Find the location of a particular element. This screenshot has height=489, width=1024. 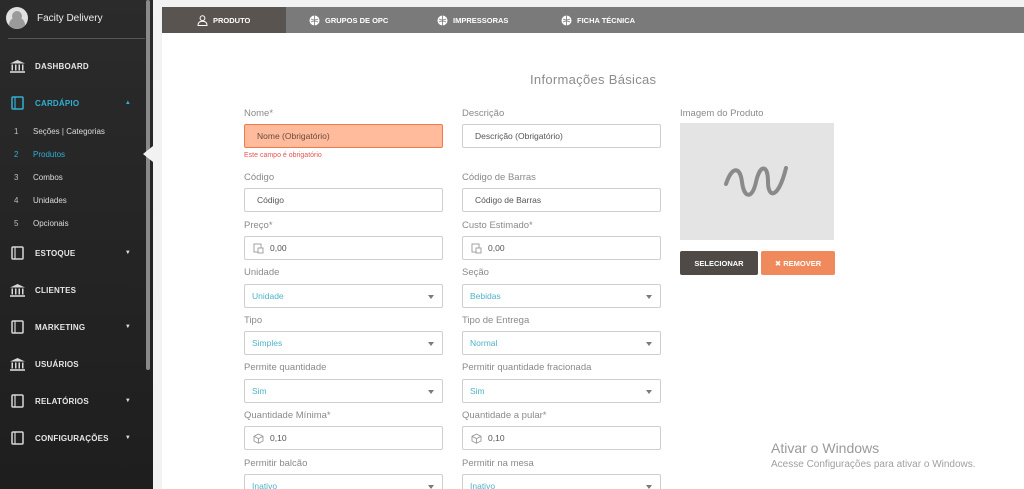

wave-icon is located at coordinates (756, 181).